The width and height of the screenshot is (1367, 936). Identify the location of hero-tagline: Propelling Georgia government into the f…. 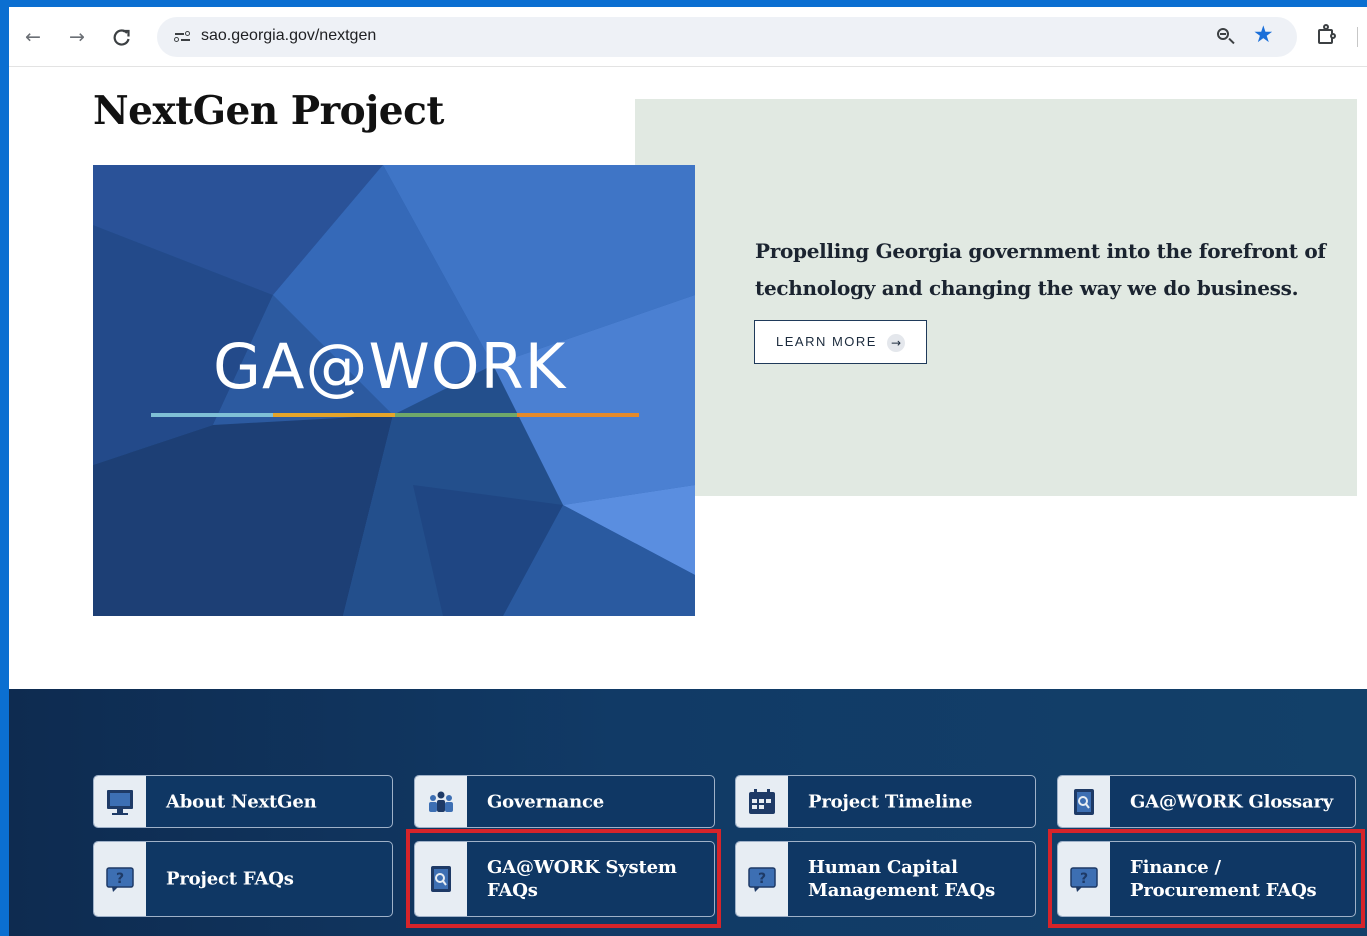
(1040, 269).